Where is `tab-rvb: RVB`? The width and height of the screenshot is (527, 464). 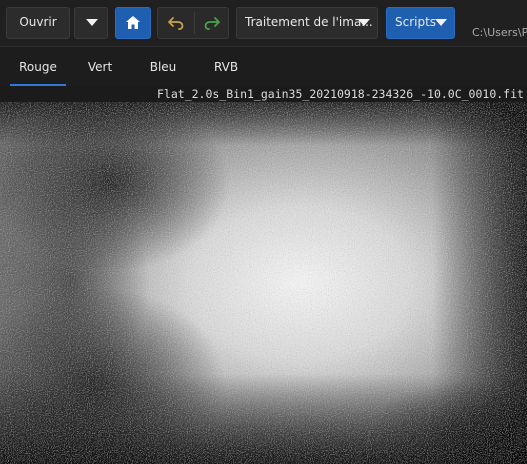
tab-rvb: RVB is located at coordinates (226, 67).